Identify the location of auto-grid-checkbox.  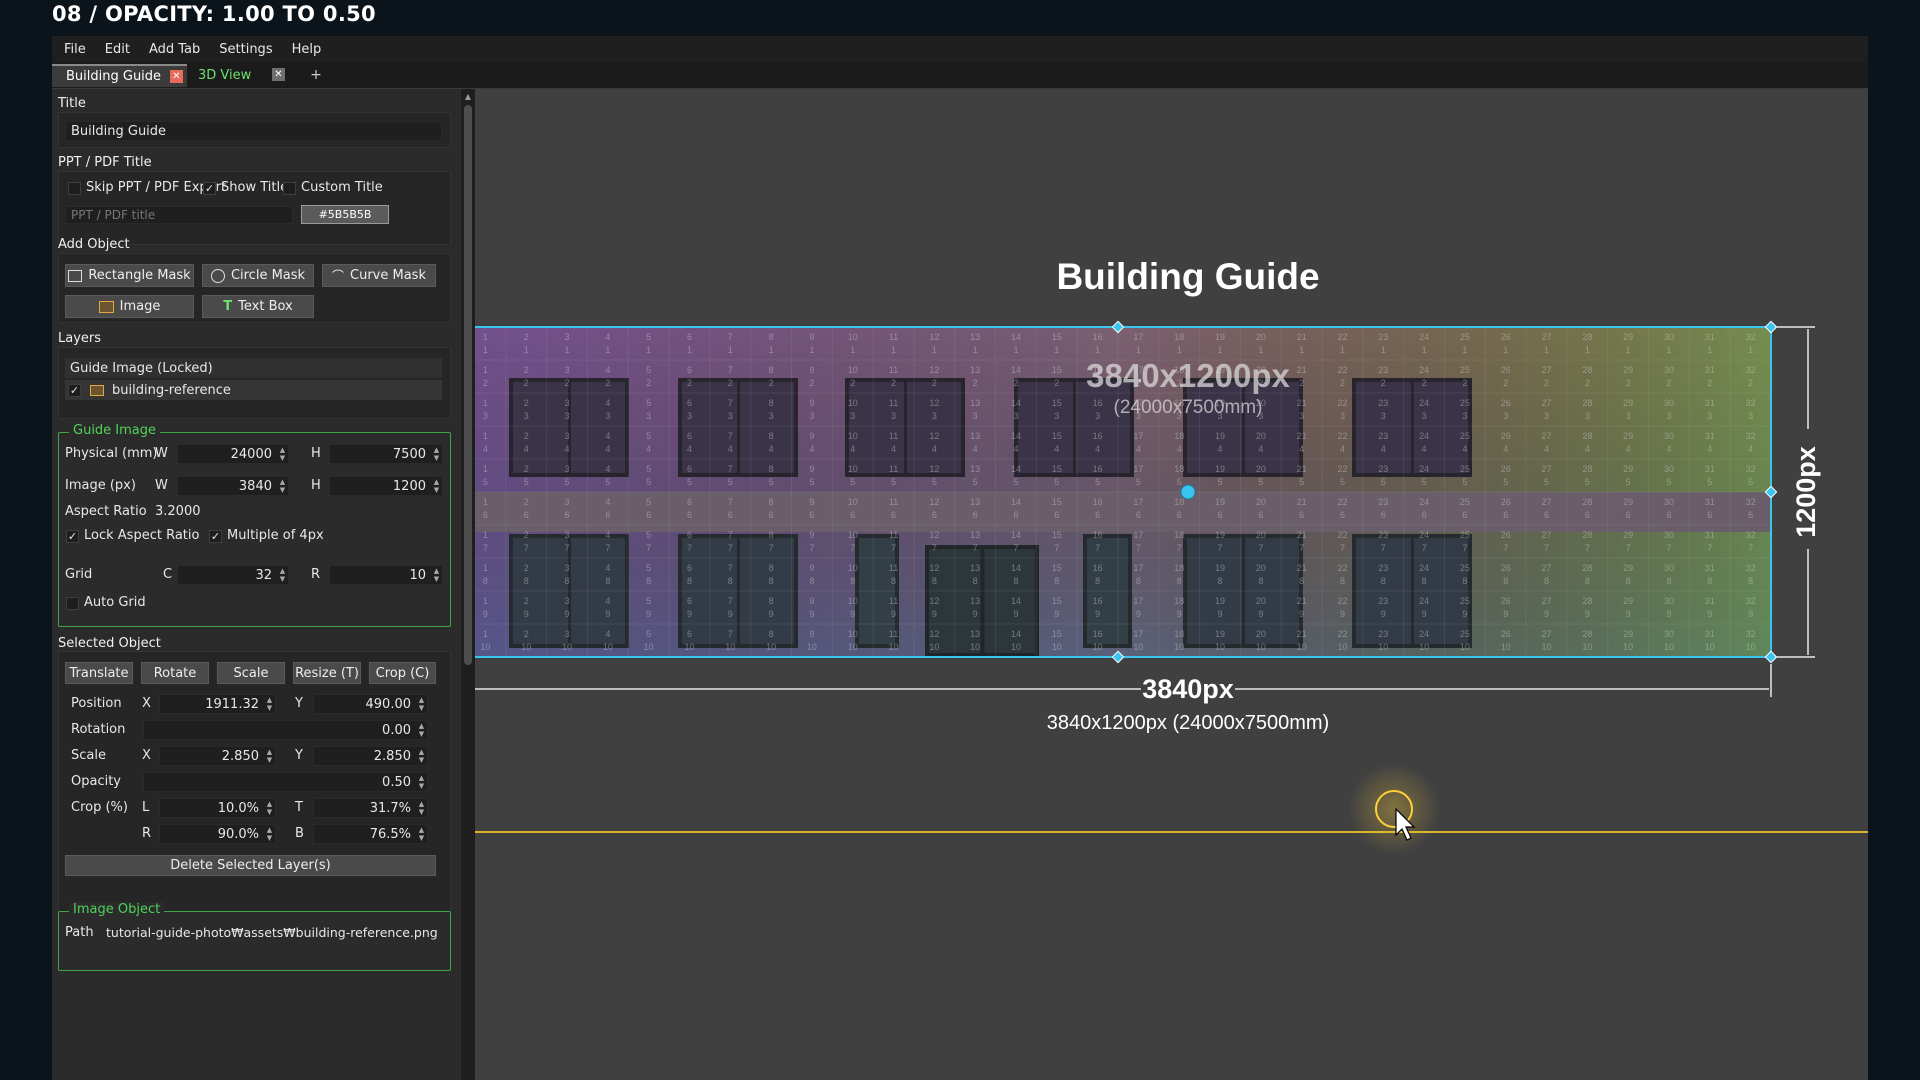
(72, 603).